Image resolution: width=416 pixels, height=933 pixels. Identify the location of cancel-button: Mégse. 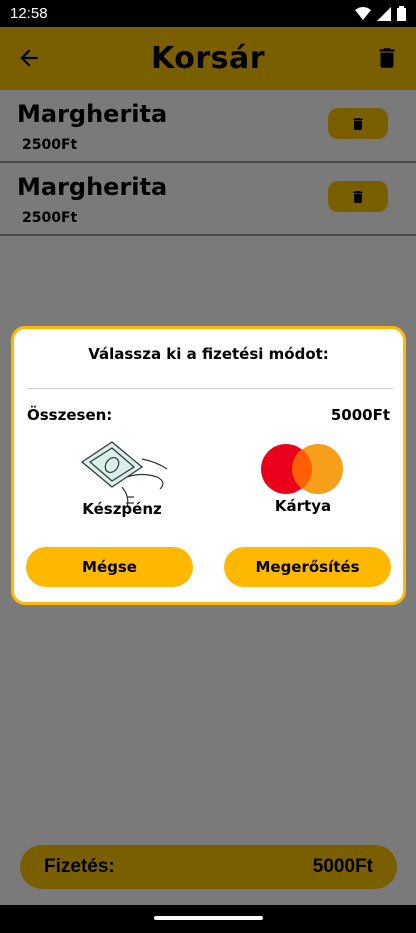
(109, 567).